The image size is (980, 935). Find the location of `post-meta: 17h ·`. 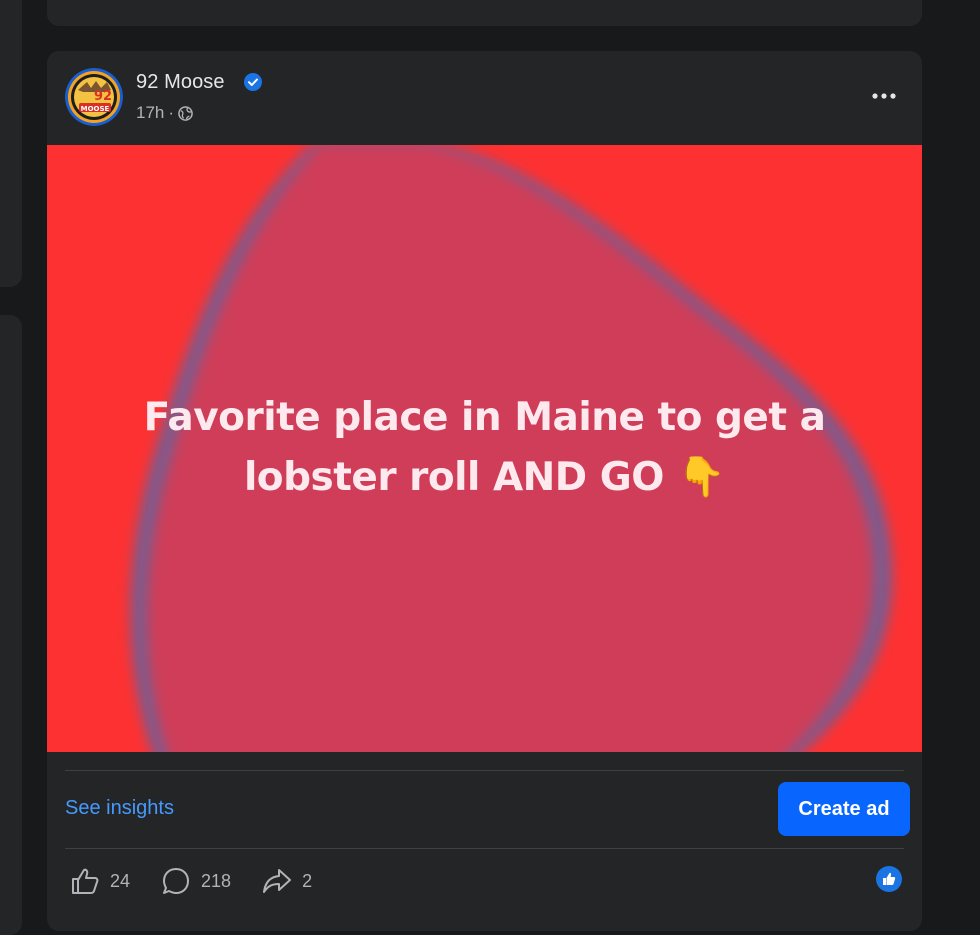

post-meta: 17h · is located at coordinates (164, 113).